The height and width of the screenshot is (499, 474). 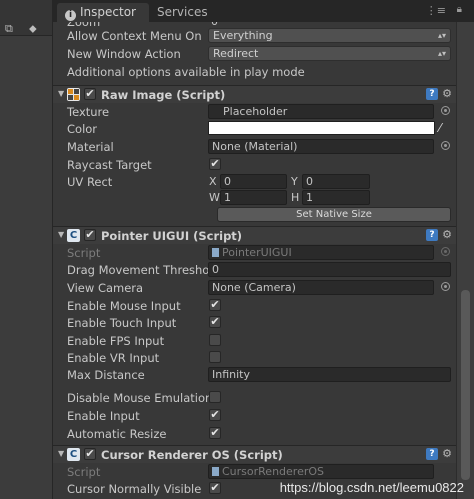 I want to click on enable-fps-input-checkbox, so click(x=215, y=340).